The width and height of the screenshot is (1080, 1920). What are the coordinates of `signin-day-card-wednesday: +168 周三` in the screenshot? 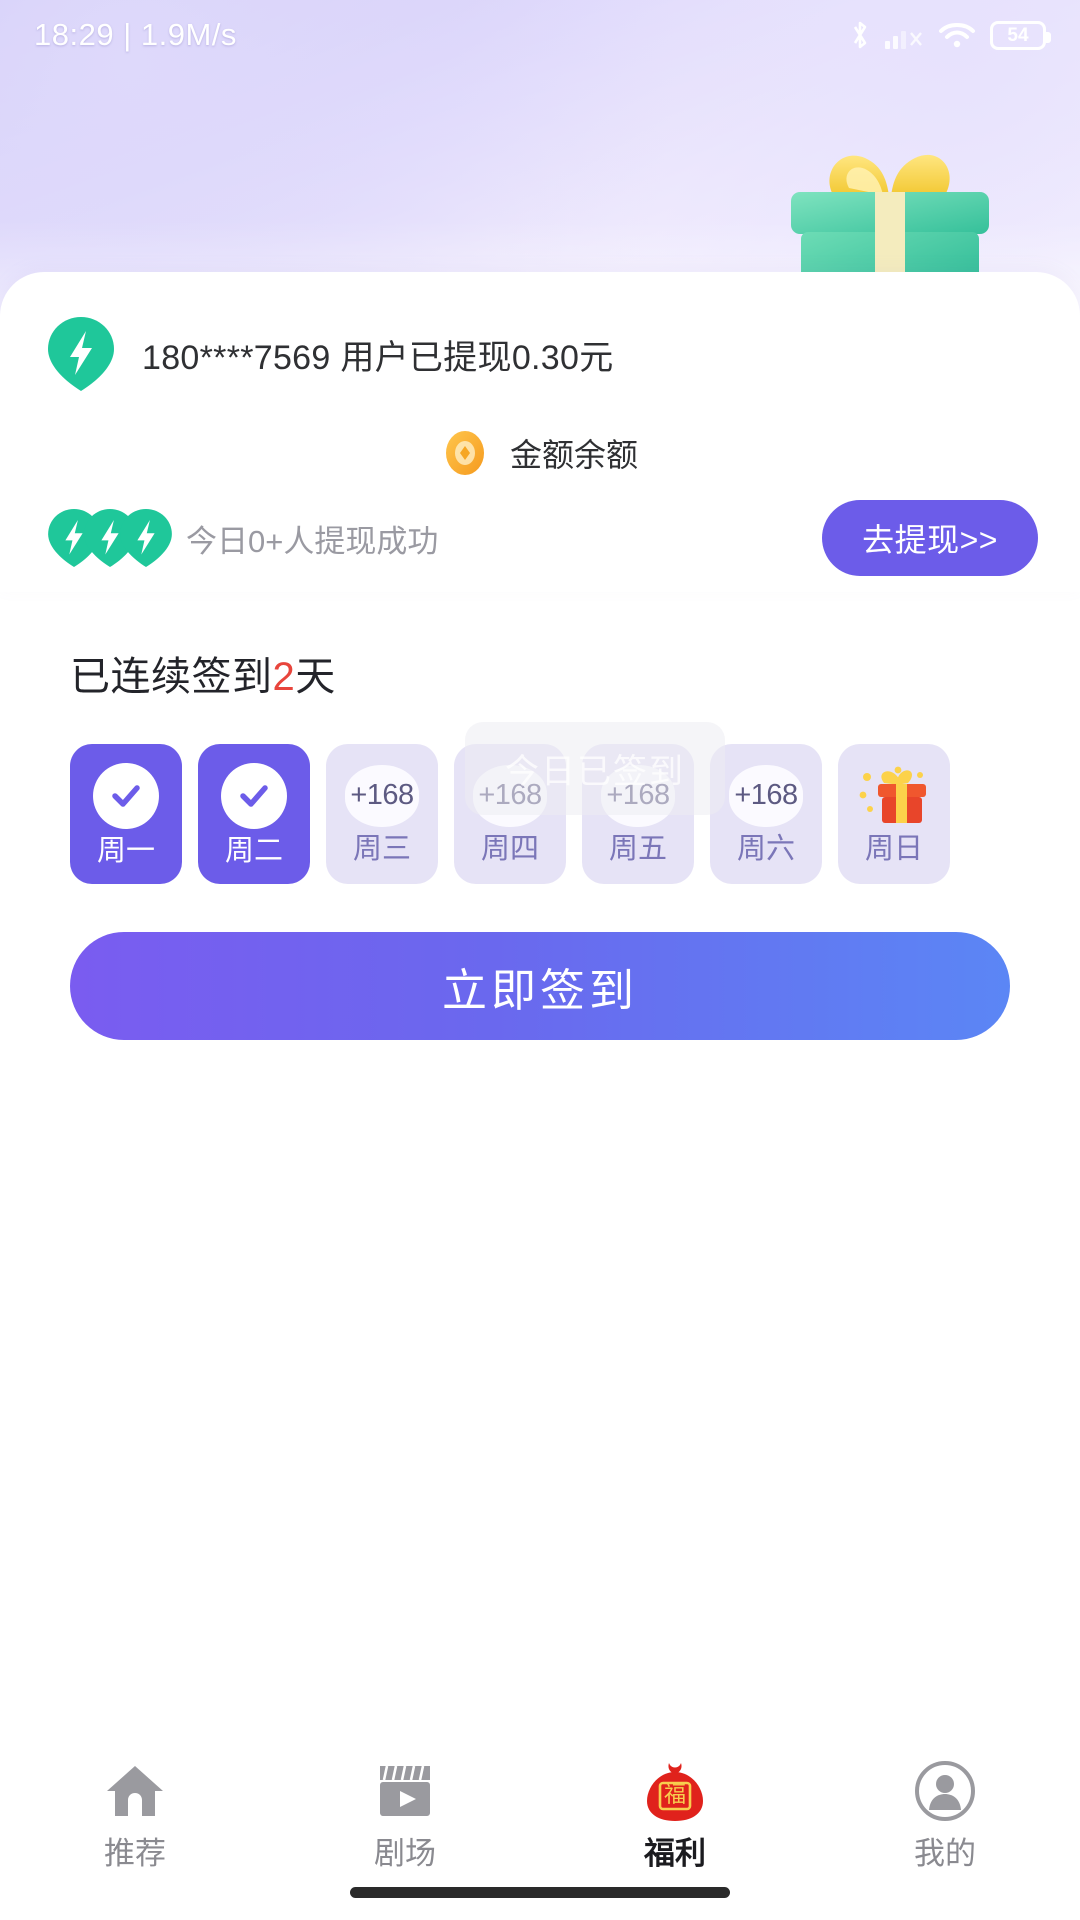 It's located at (382, 814).